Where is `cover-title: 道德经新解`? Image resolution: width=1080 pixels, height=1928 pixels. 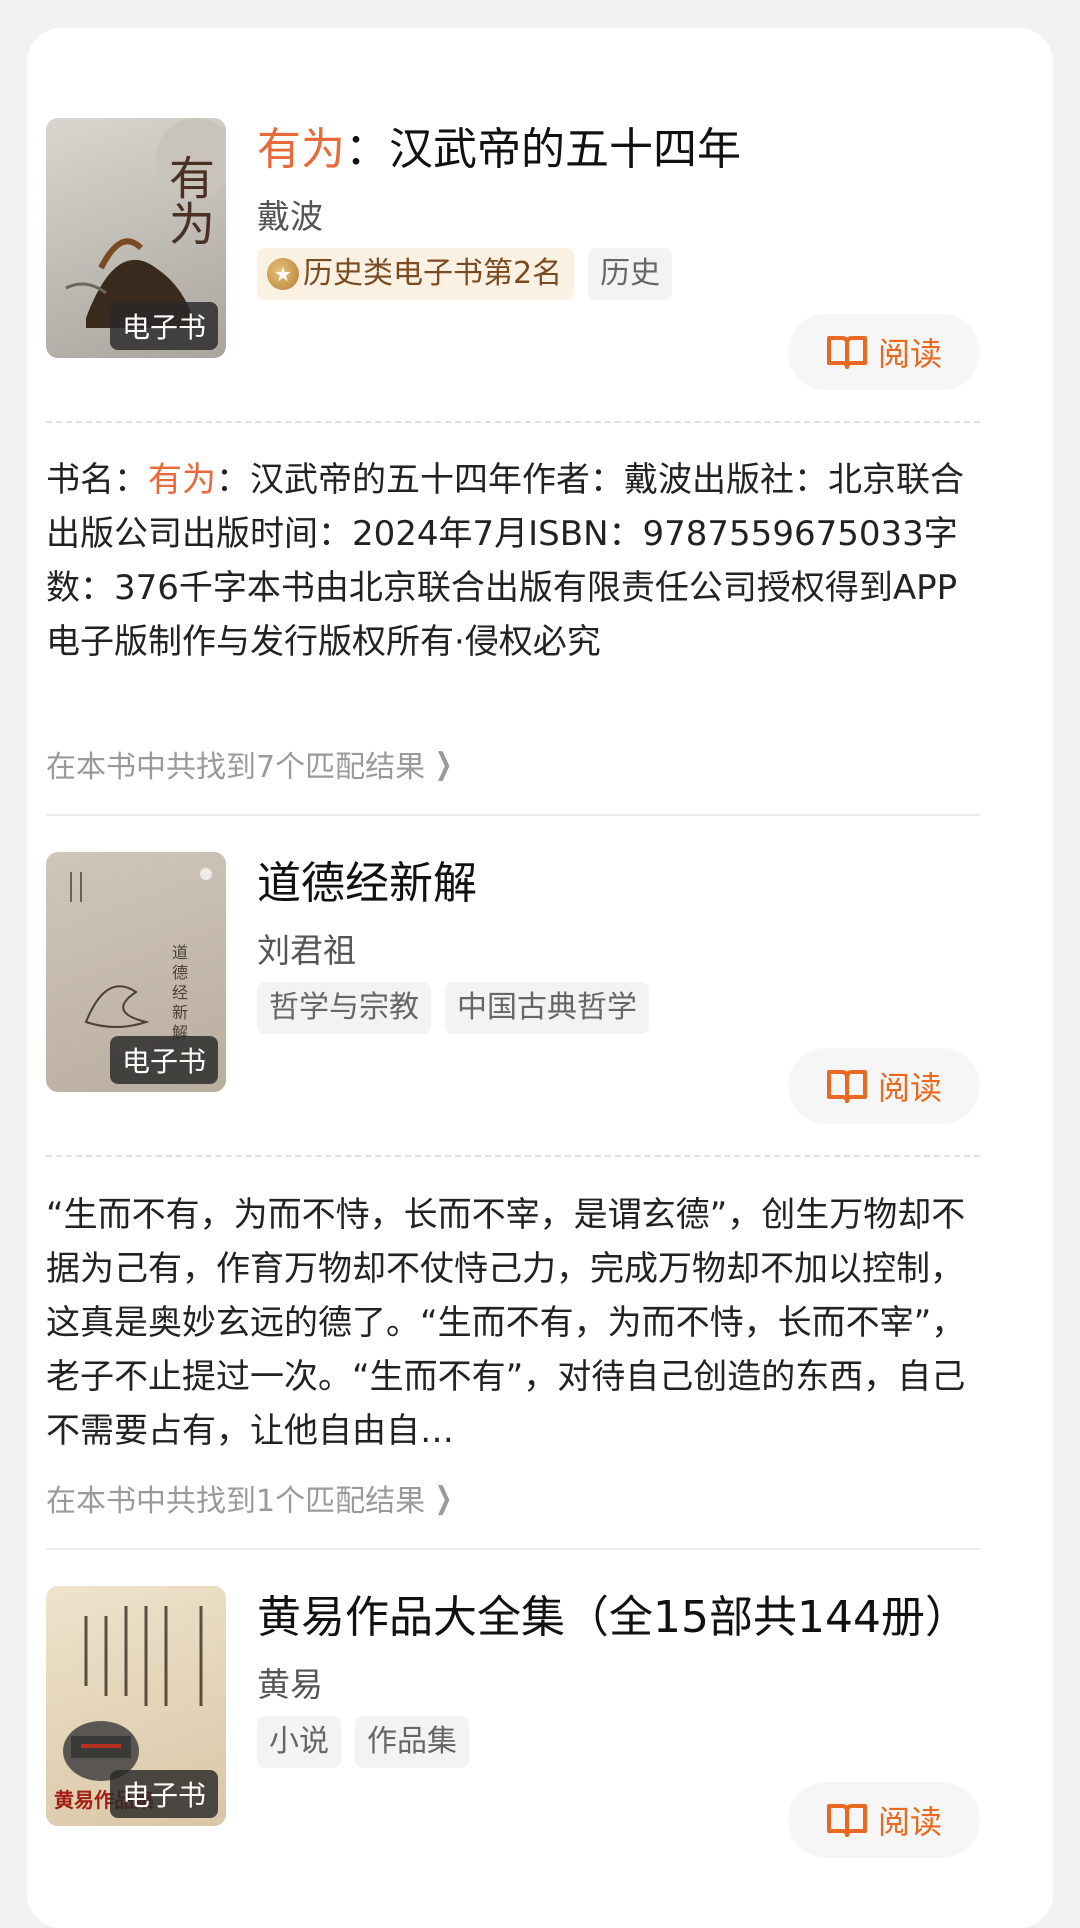
cover-title: 道德经新解 is located at coordinates (178, 994).